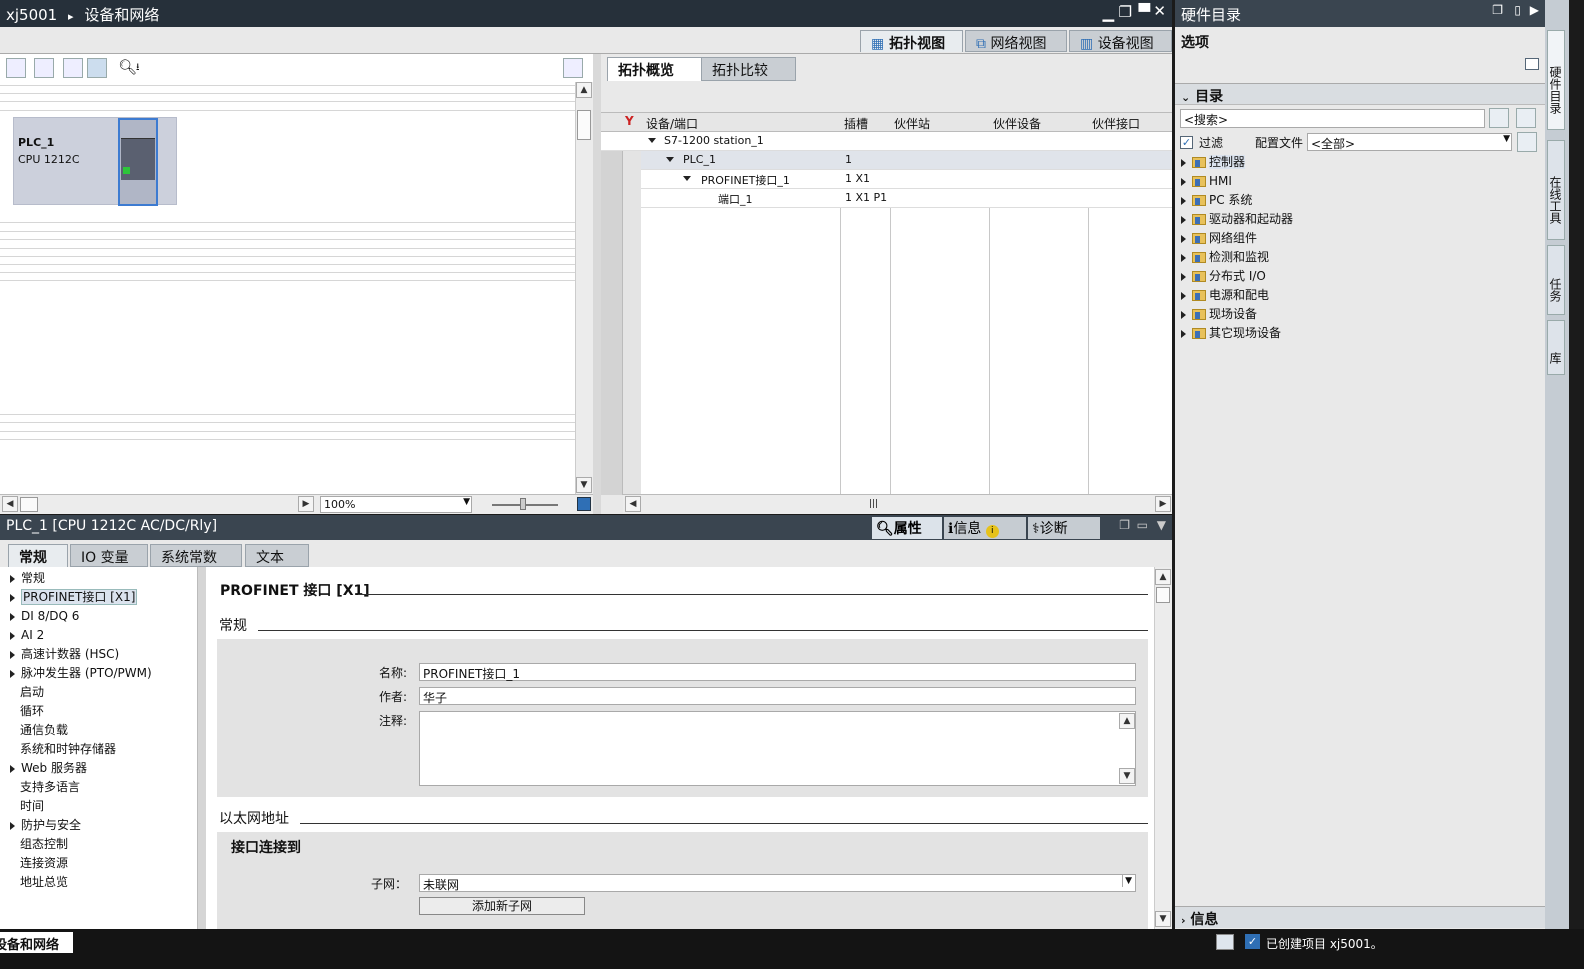 The height and width of the screenshot is (969, 1584). What do you see at coordinates (95, 161) in the screenshot?
I see `plc-device: PLC_1 CPU 1212C` at bounding box center [95, 161].